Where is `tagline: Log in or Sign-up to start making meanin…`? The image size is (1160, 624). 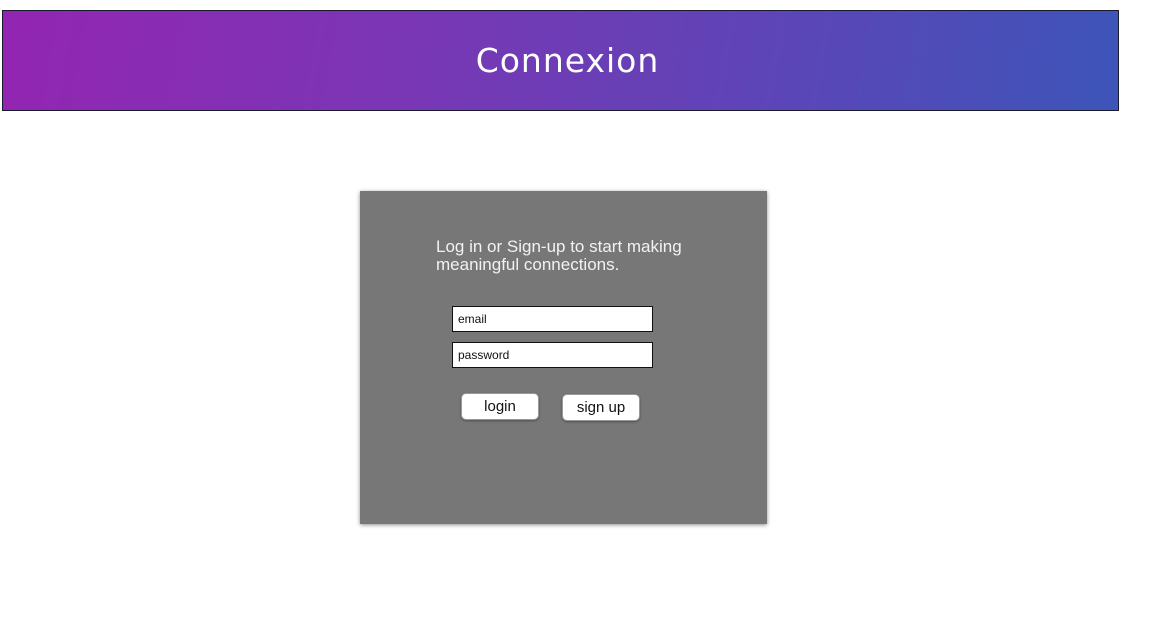
tagline: Log in or Sign-up to start making meanin… is located at coordinates (559, 255).